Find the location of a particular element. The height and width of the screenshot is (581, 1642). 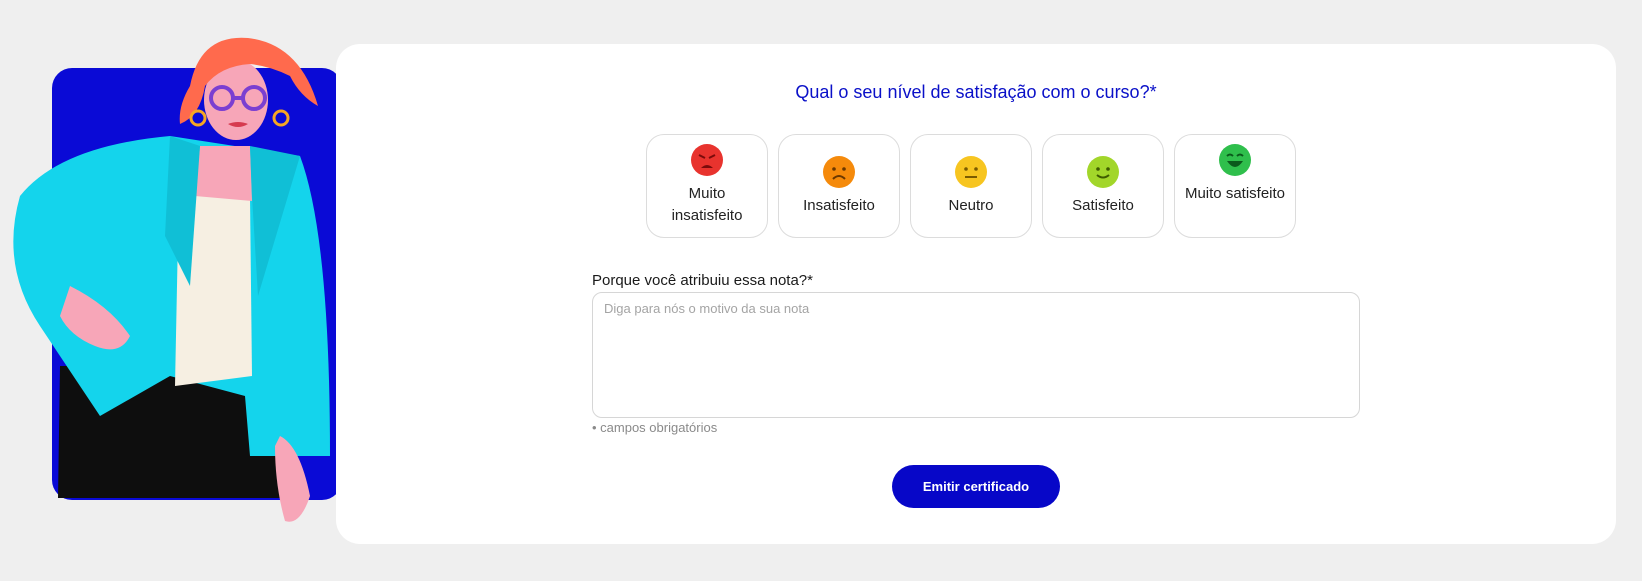

rating-option-very-satisfied: Muito satisfeito is located at coordinates (1235, 186).